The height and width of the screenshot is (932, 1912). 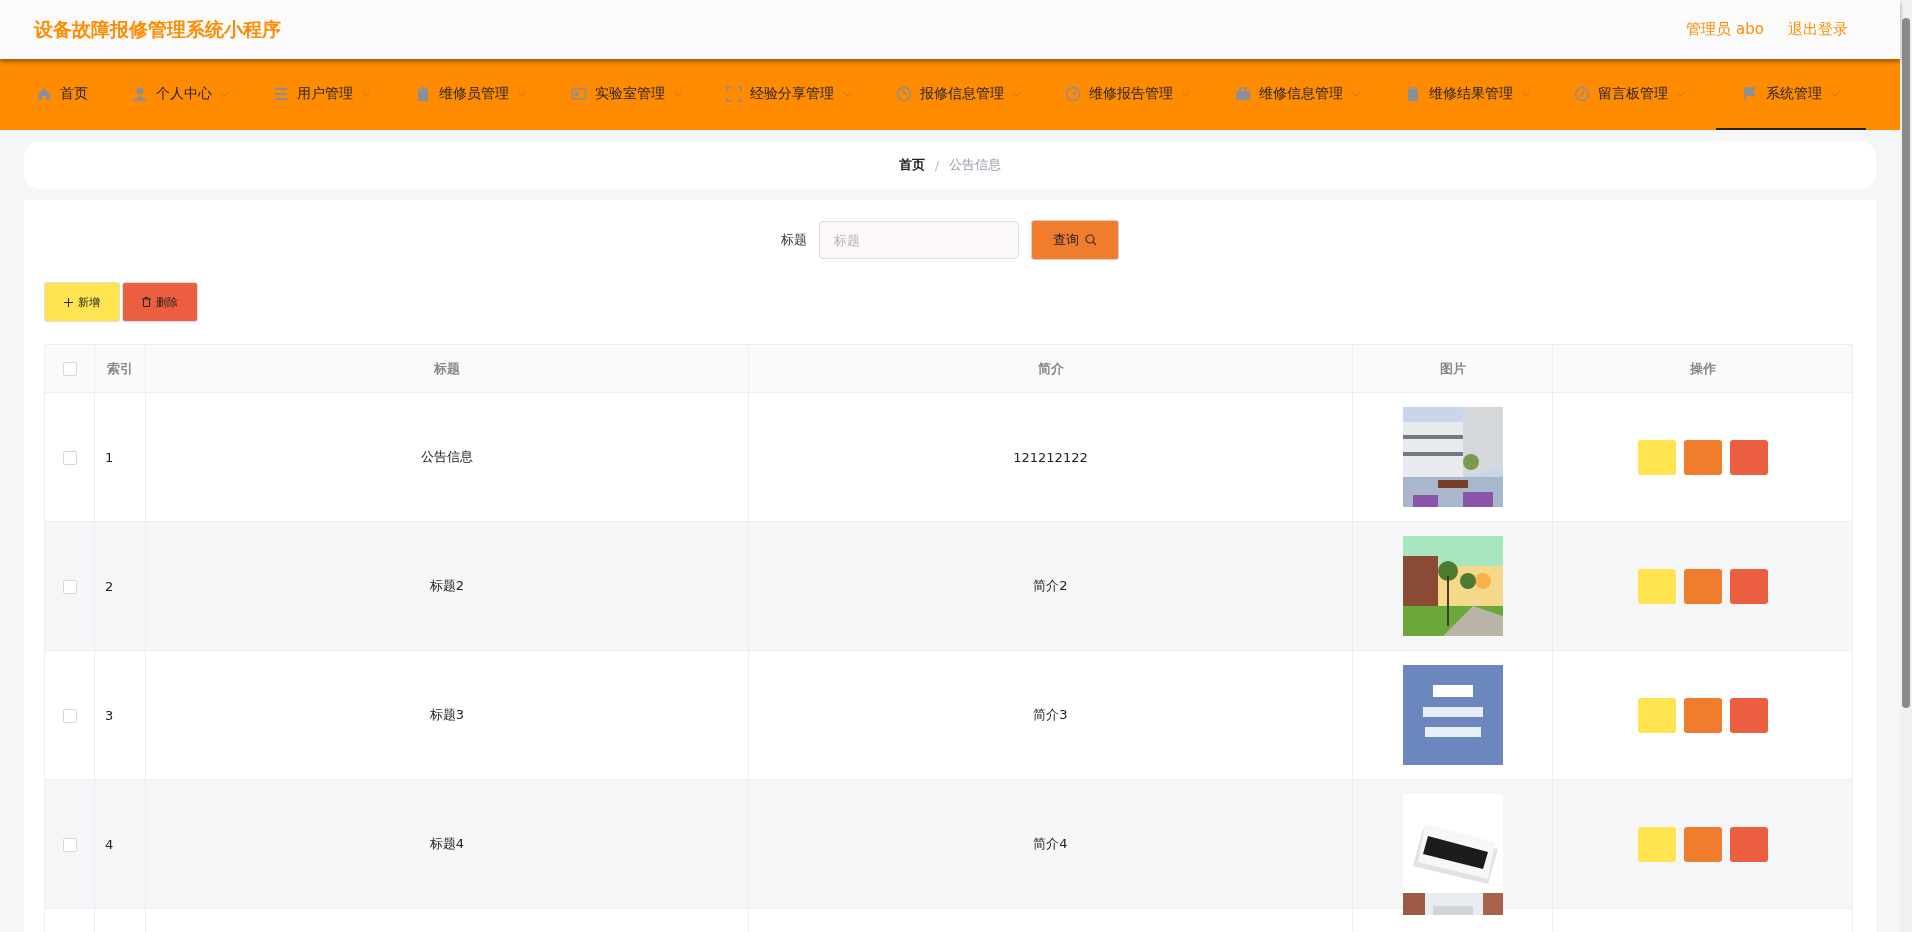 What do you see at coordinates (139, 93) in the screenshot?
I see `user-icon` at bounding box center [139, 93].